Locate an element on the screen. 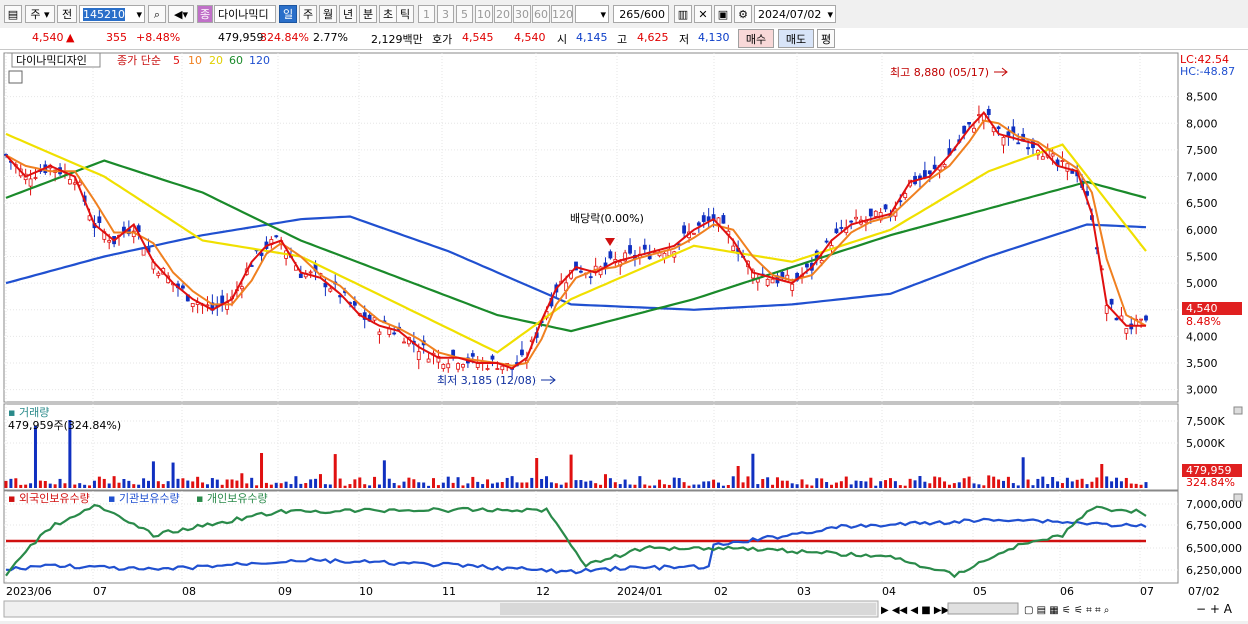 This screenshot has width=1248, height=624. tab-period-3: 년 is located at coordinates (348, 14).